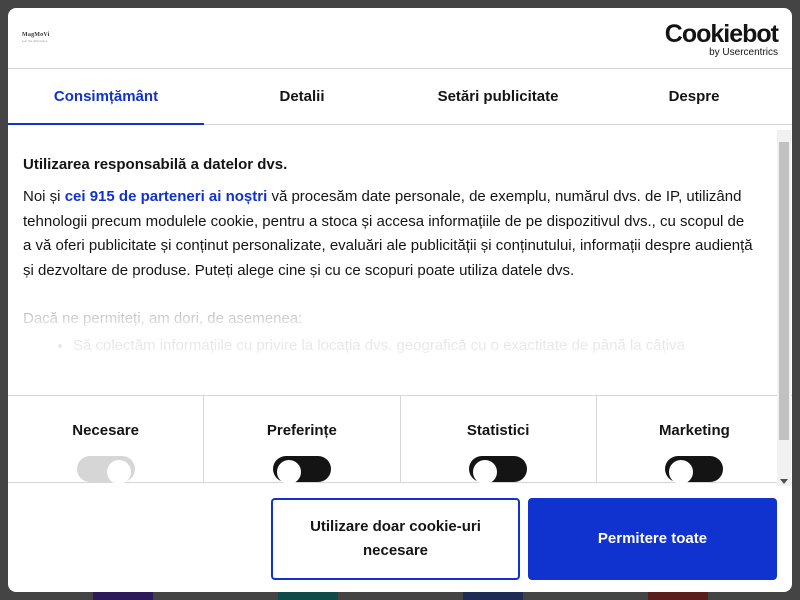 This screenshot has height=600, width=800. Describe the element at coordinates (784, 481) in the screenshot. I see `scroll-down-arrow-icon` at that location.